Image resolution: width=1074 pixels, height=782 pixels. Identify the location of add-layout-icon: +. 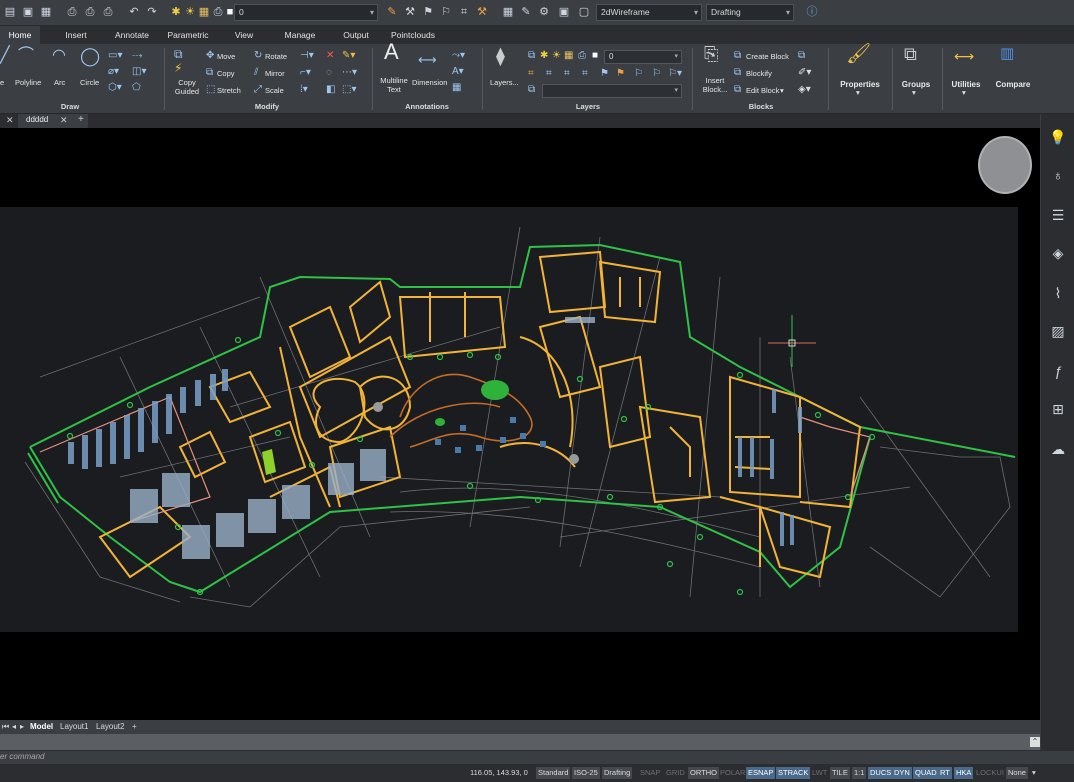
(134, 727).